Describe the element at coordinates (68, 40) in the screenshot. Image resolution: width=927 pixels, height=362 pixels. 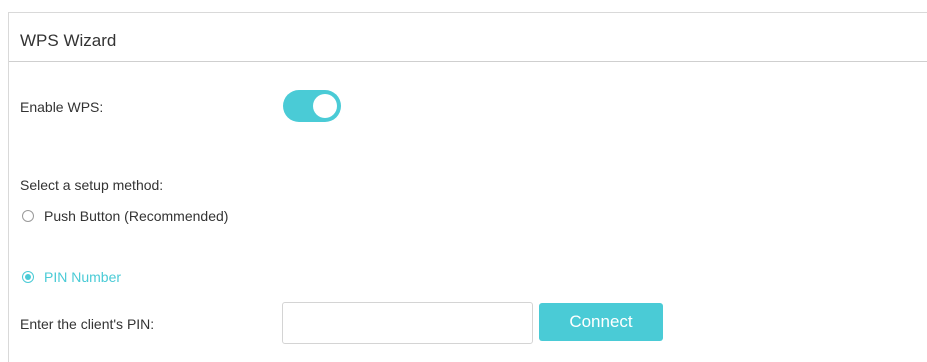
I see `panel-title: WPS Wizard` at that location.